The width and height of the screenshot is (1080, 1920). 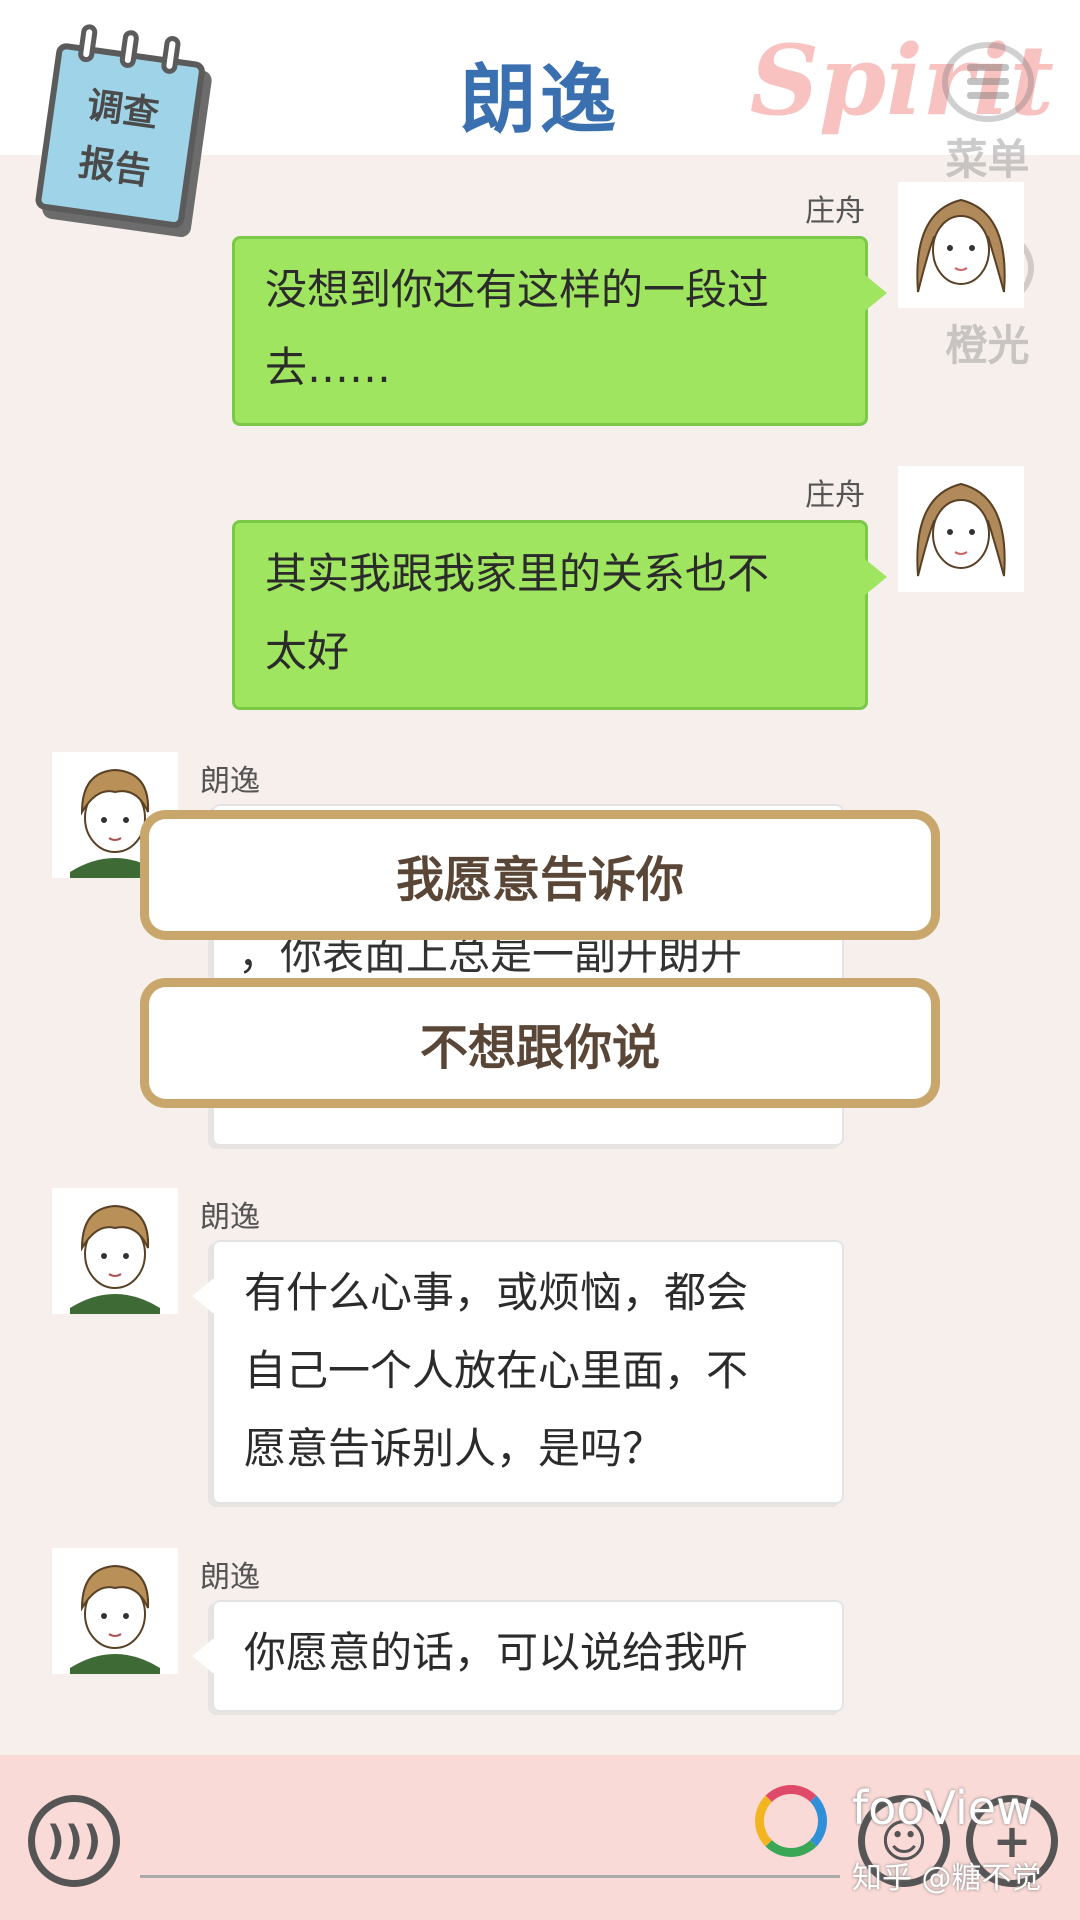 I want to click on fooview-watermark: fooView, so click(x=943, y=1808).